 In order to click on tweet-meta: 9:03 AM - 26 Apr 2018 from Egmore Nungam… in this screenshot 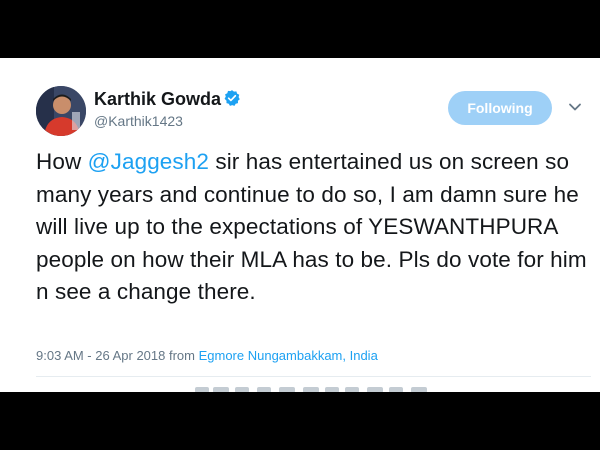, I will do `click(207, 355)`.